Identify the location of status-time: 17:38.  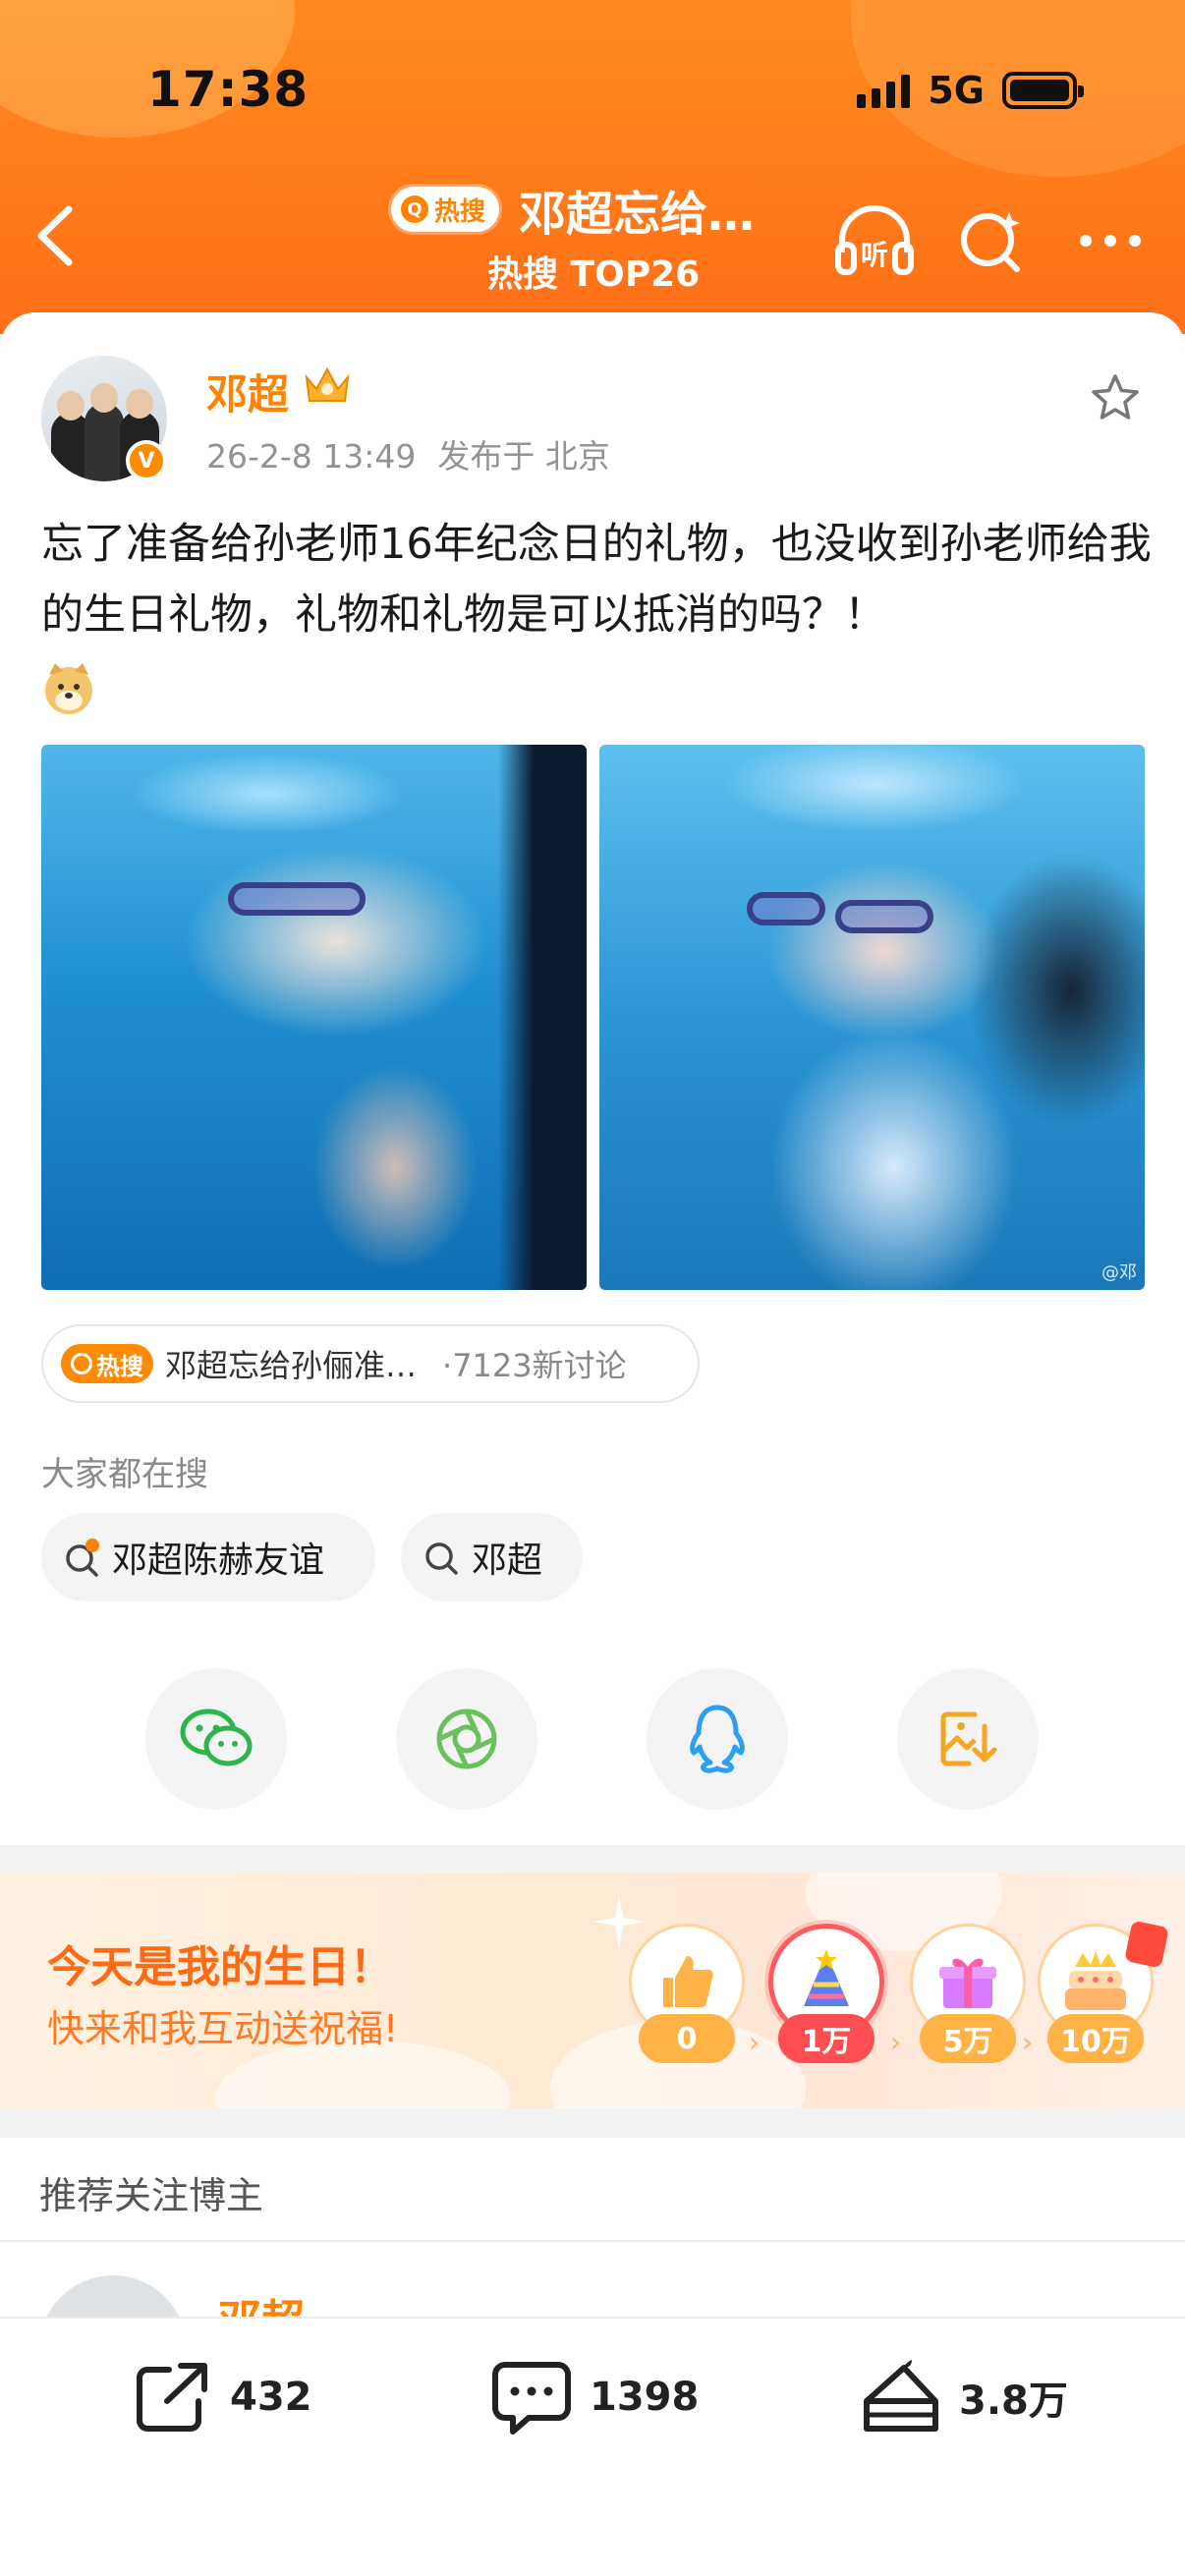
(229, 89).